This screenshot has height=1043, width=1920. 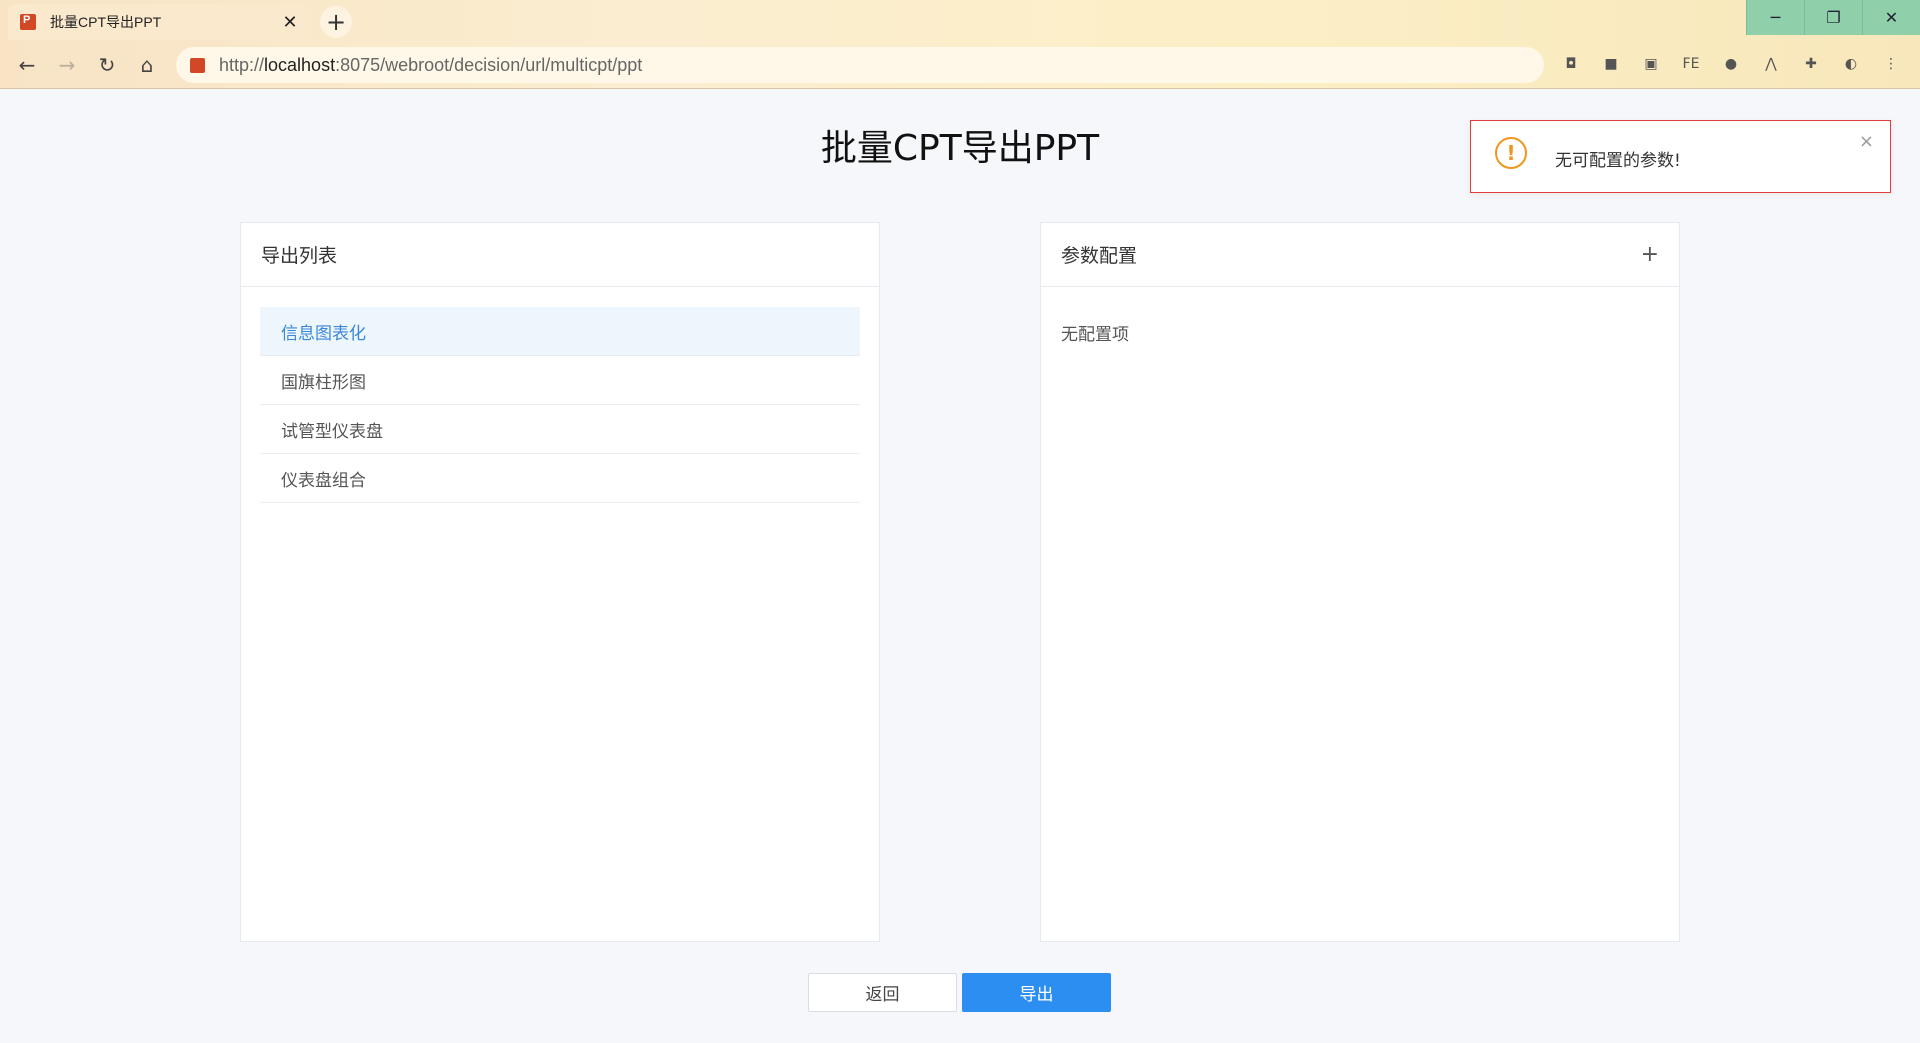 I want to click on reload-icon: ↻, so click(x=107, y=65).